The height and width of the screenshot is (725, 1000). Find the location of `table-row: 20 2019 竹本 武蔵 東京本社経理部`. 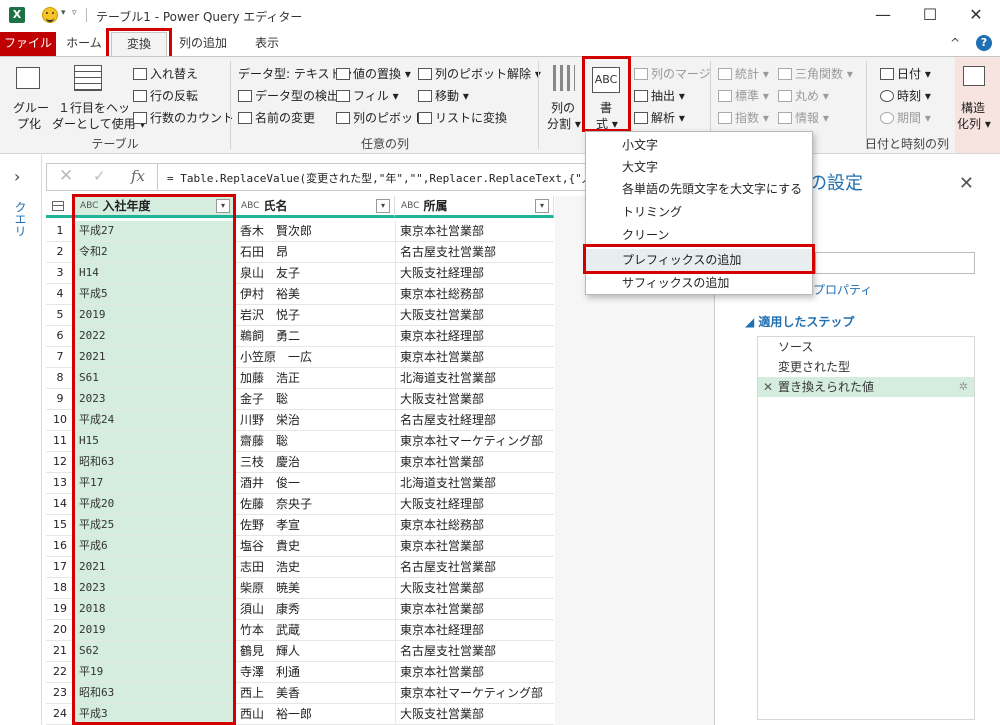

table-row: 20 2019 竹本 武蔵 東京本社経理部 is located at coordinates (300, 630).